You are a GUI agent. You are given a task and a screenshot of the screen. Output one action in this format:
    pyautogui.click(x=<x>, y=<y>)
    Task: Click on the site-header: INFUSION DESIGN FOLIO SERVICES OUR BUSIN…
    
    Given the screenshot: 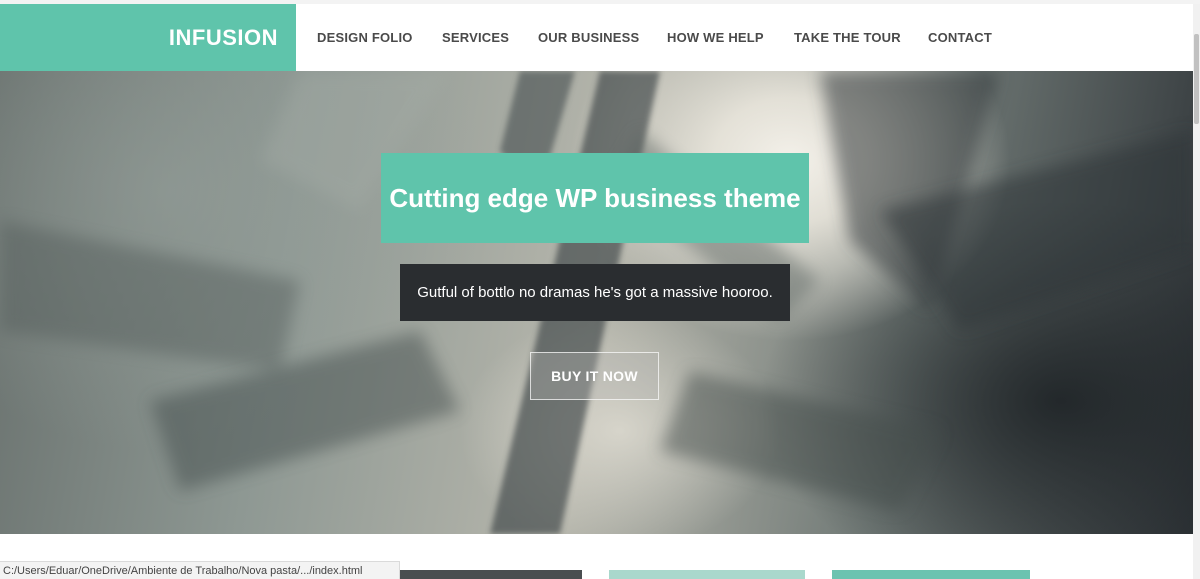 What is the action you would take?
    pyautogui.click(x=596, y=37)
    